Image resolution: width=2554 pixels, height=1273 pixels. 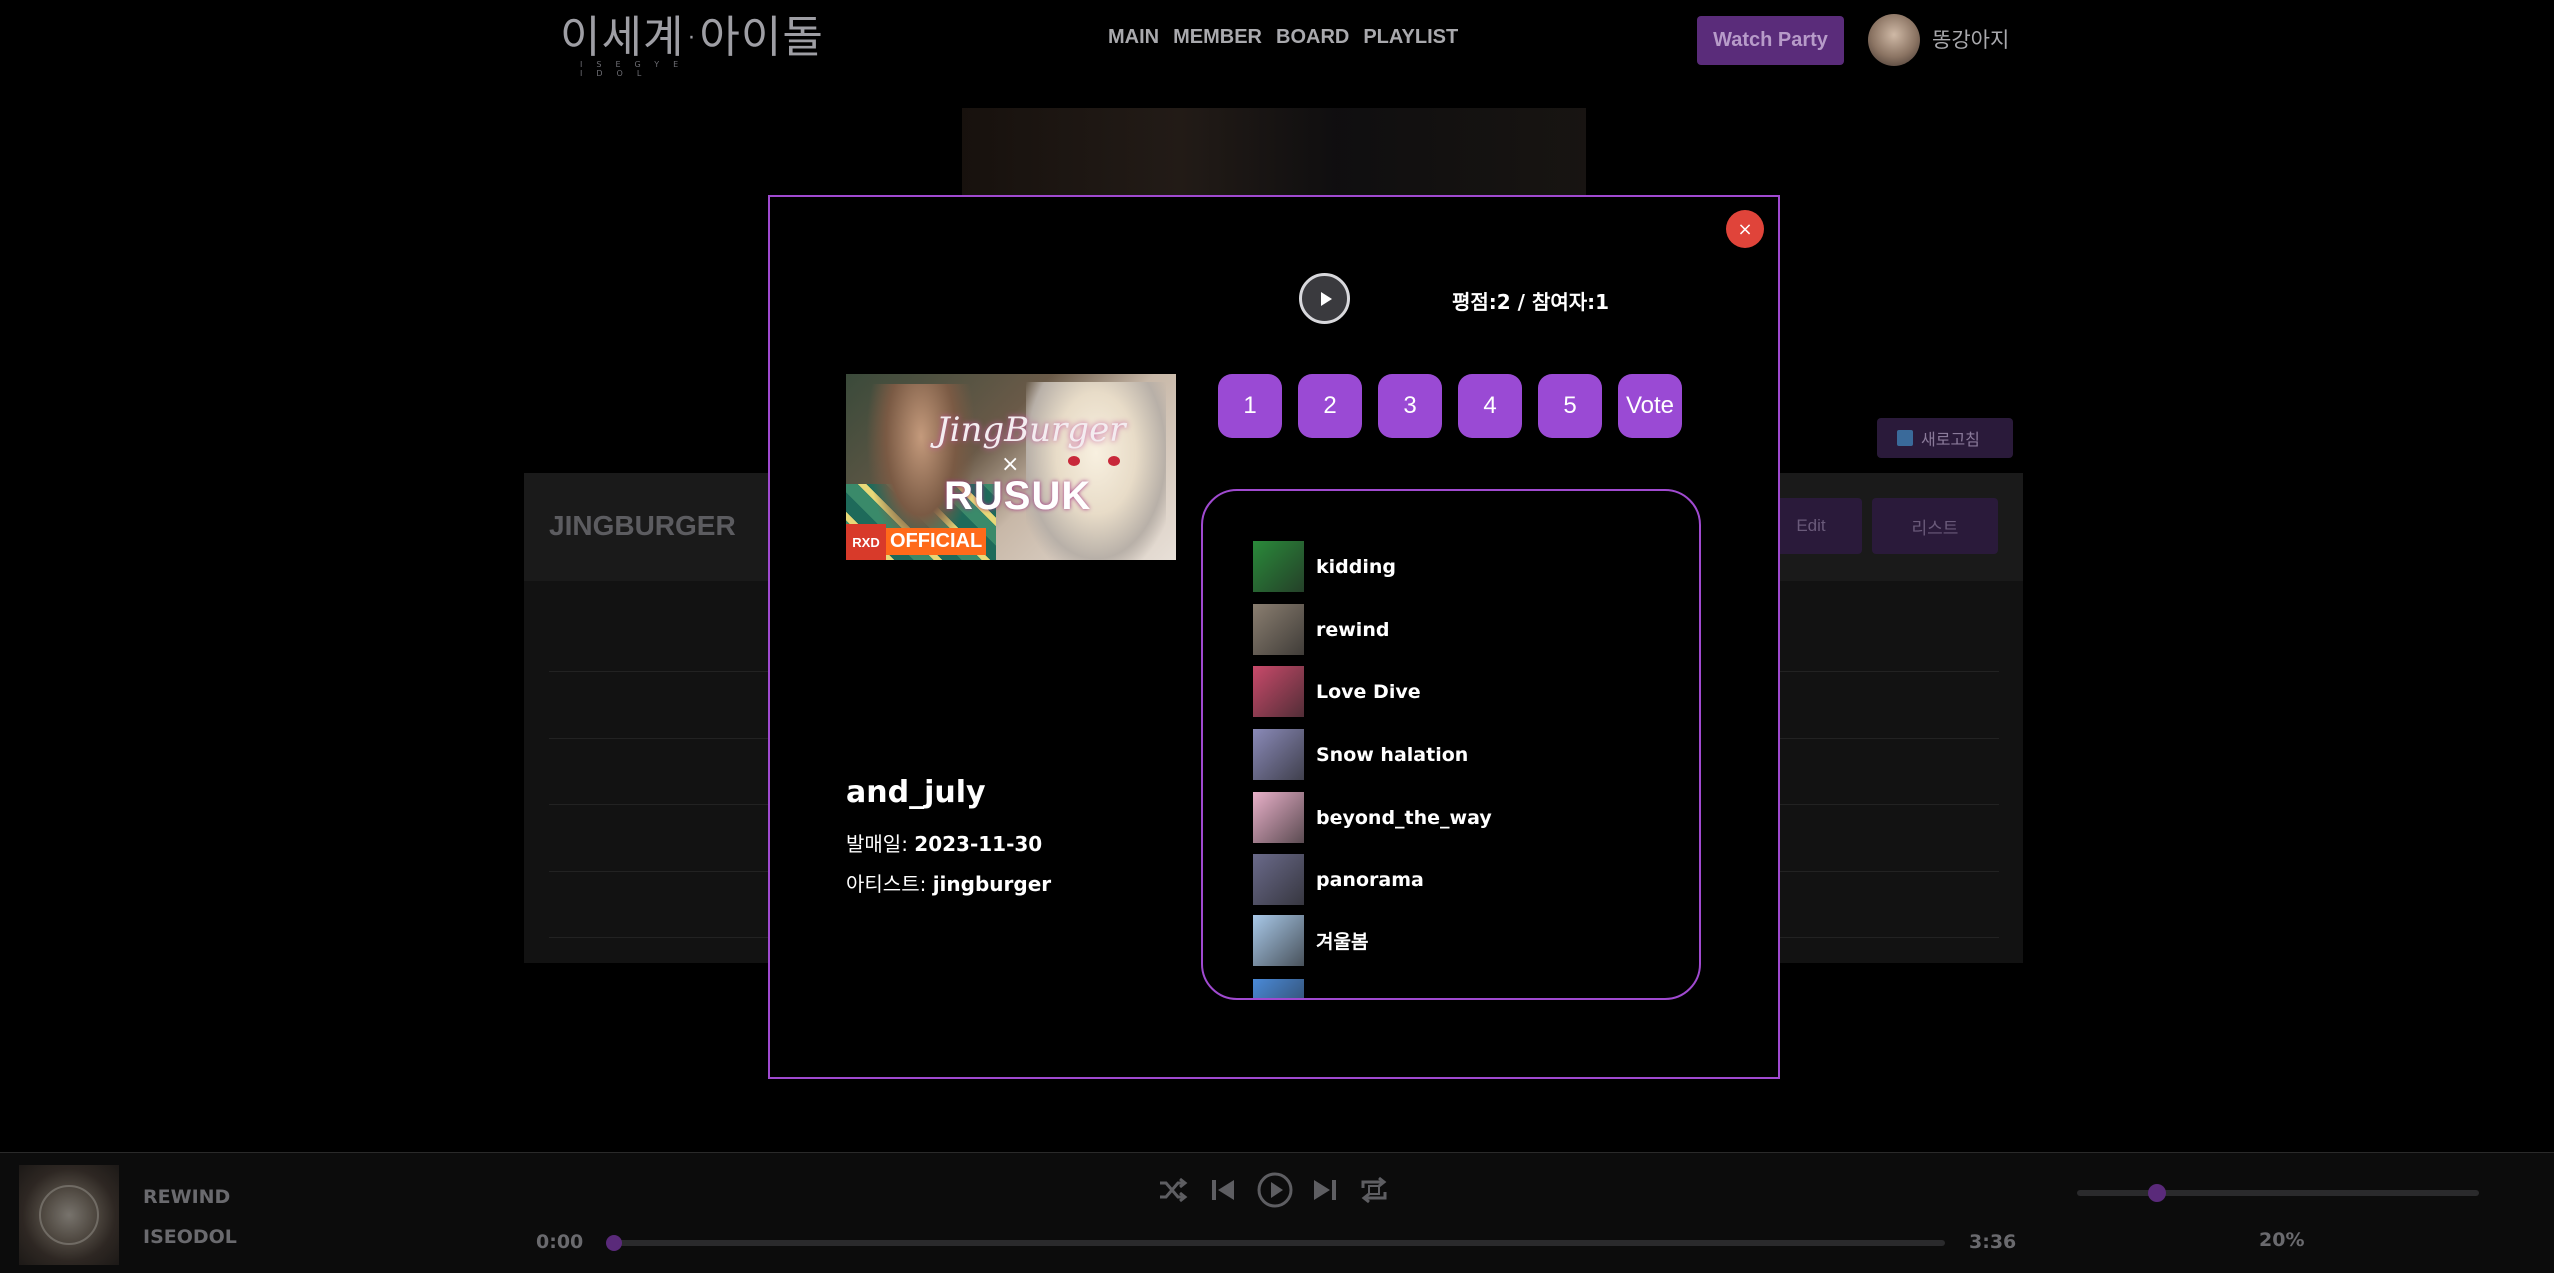 I want to click on total-time: 3:36, so click(x=1993, y=1242).